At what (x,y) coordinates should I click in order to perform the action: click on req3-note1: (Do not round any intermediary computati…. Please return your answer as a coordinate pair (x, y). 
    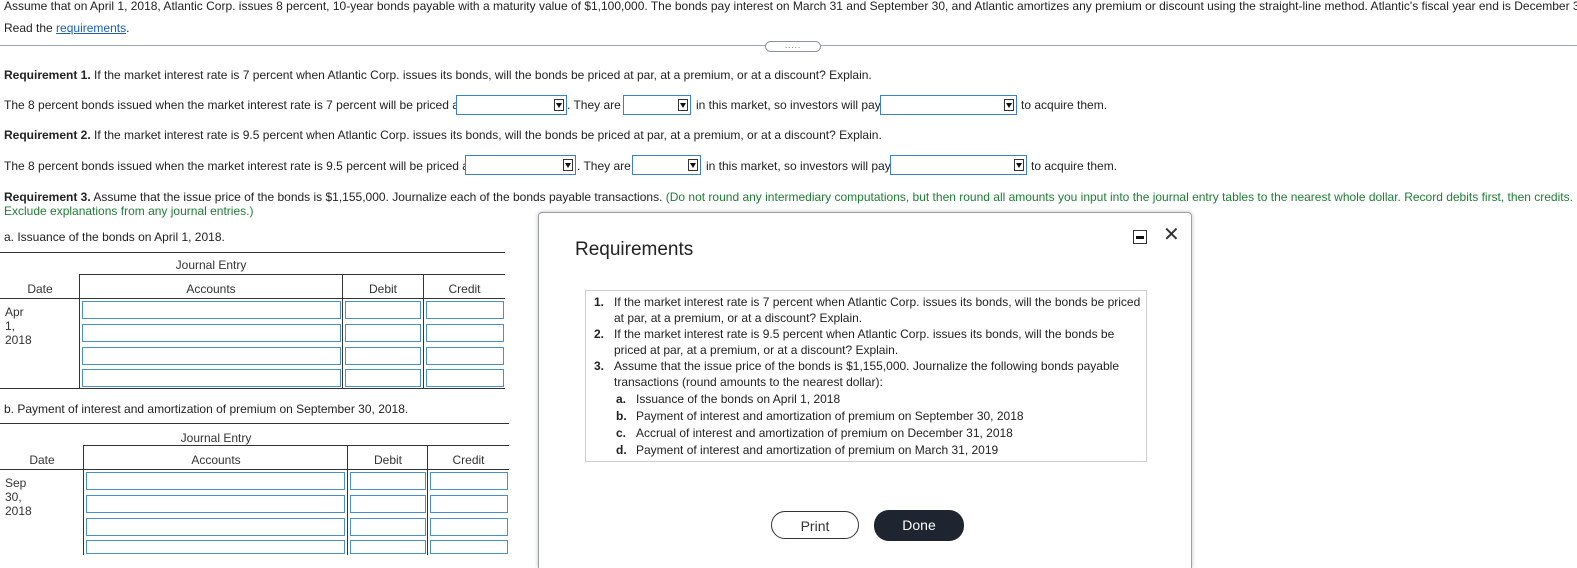
    Looking at the image, I should click on (1119, 197).